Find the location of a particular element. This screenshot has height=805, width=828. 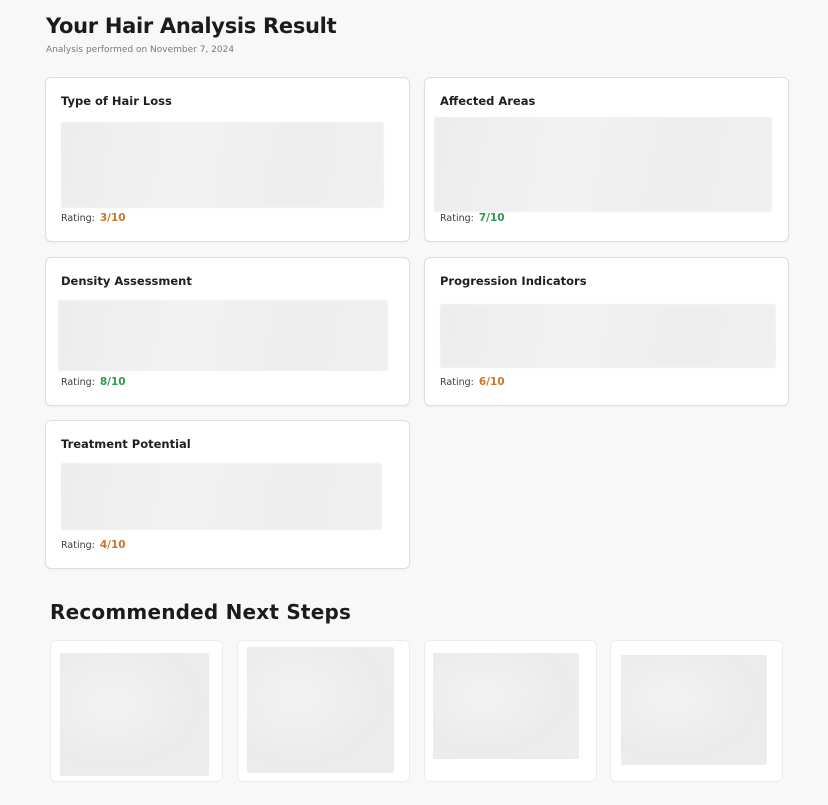

rating-row: Rating: 6/10 is located at coordinates (472, 382).